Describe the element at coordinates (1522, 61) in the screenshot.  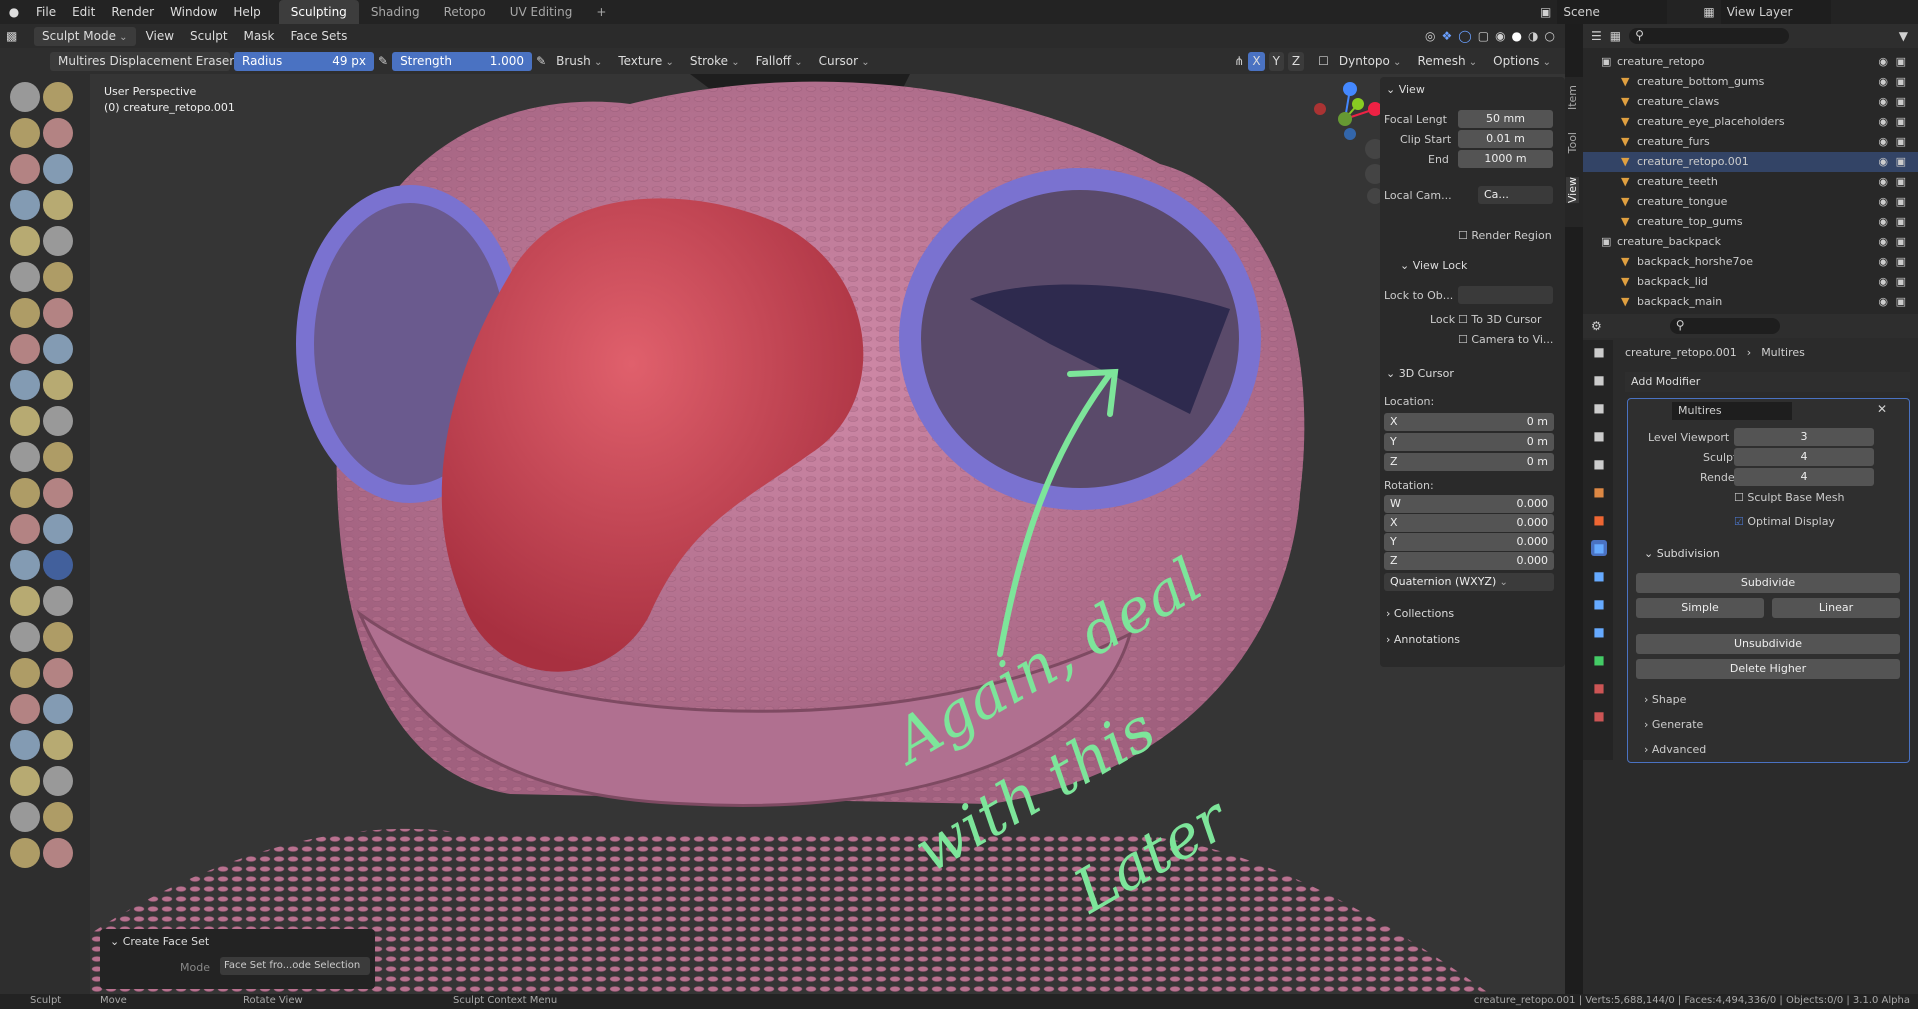
I see `options-menu: Options` at that location.